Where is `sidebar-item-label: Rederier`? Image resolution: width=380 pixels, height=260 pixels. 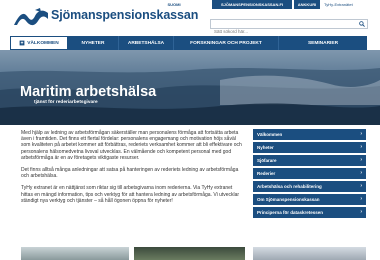 sidebar-item-label: Rederier is located at coordinates (266, 173).